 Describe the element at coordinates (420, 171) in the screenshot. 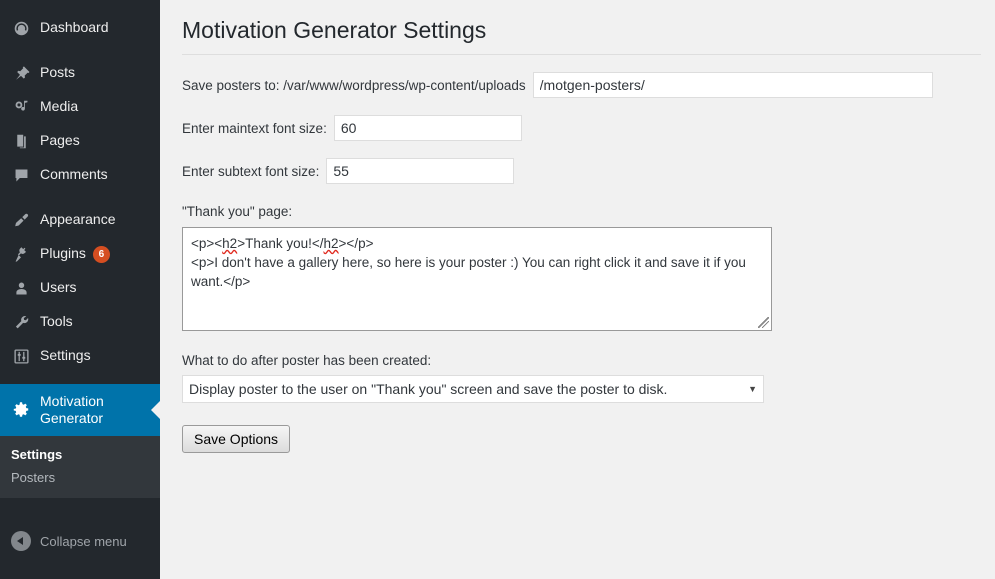

I see `subtext-font-size-input` at that location.